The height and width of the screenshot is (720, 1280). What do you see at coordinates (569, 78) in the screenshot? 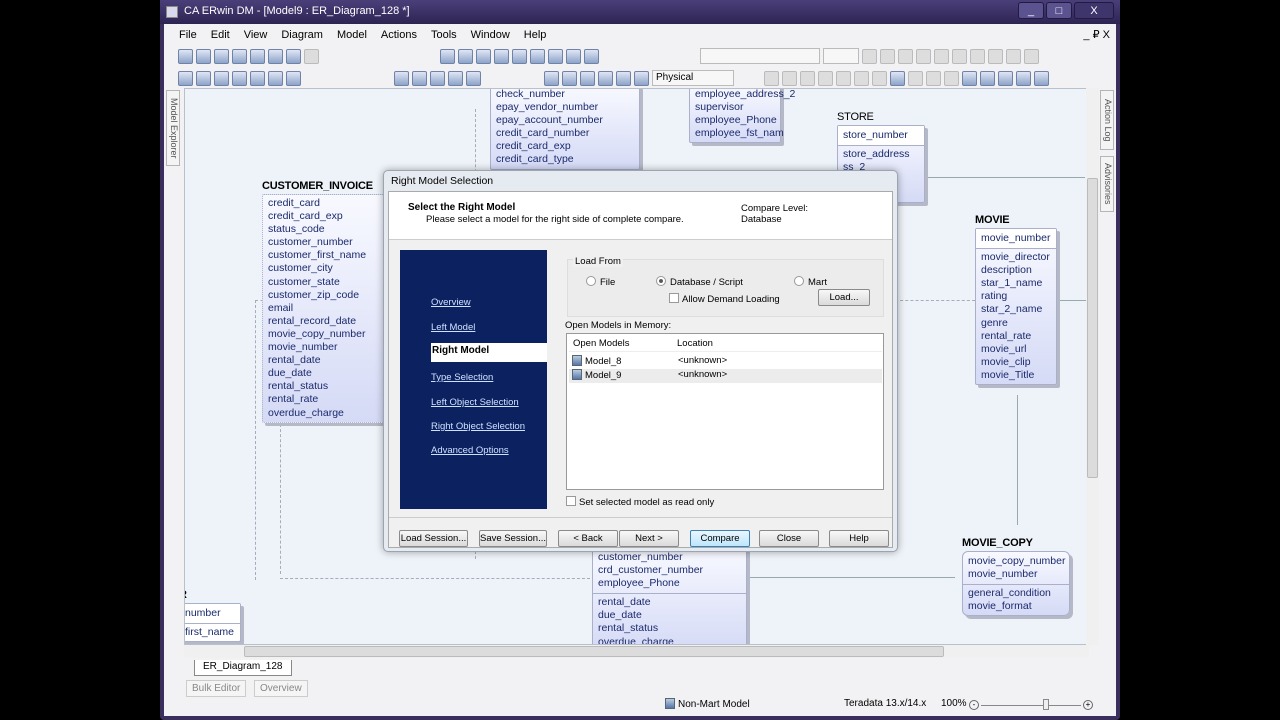
I see `subject-area-icon` at bounding box center [569, 78].